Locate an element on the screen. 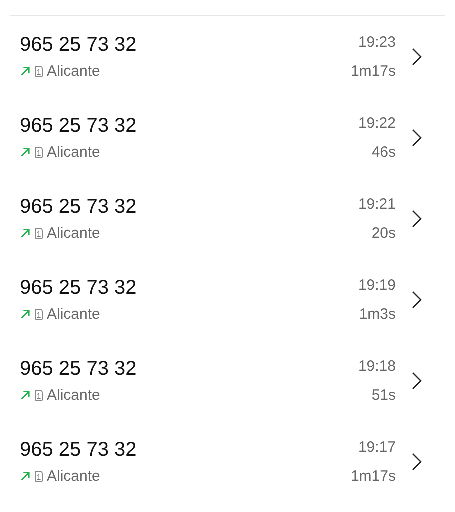 Image resolution: width=455 pixels, height=512 pixels. call-time: 19:18 is located at coordinates (377, 366).